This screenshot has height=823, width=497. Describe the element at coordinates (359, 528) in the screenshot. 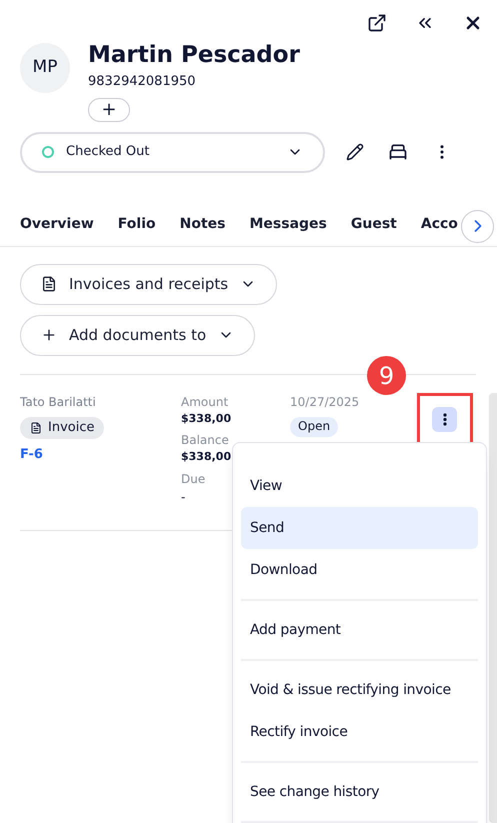

I see `menu-item: Send` at that location.